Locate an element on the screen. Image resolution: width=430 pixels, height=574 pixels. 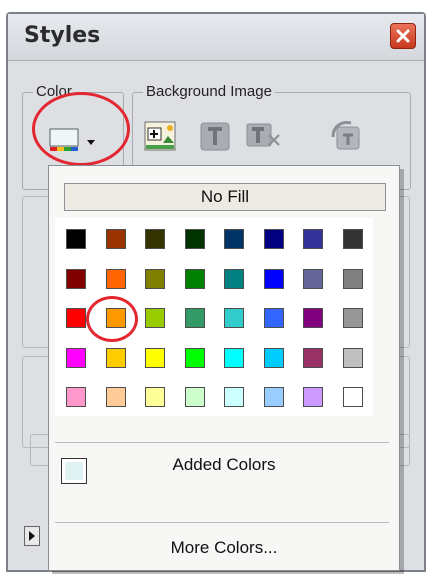
fill-color-icon is located at coordinates (72, 139).